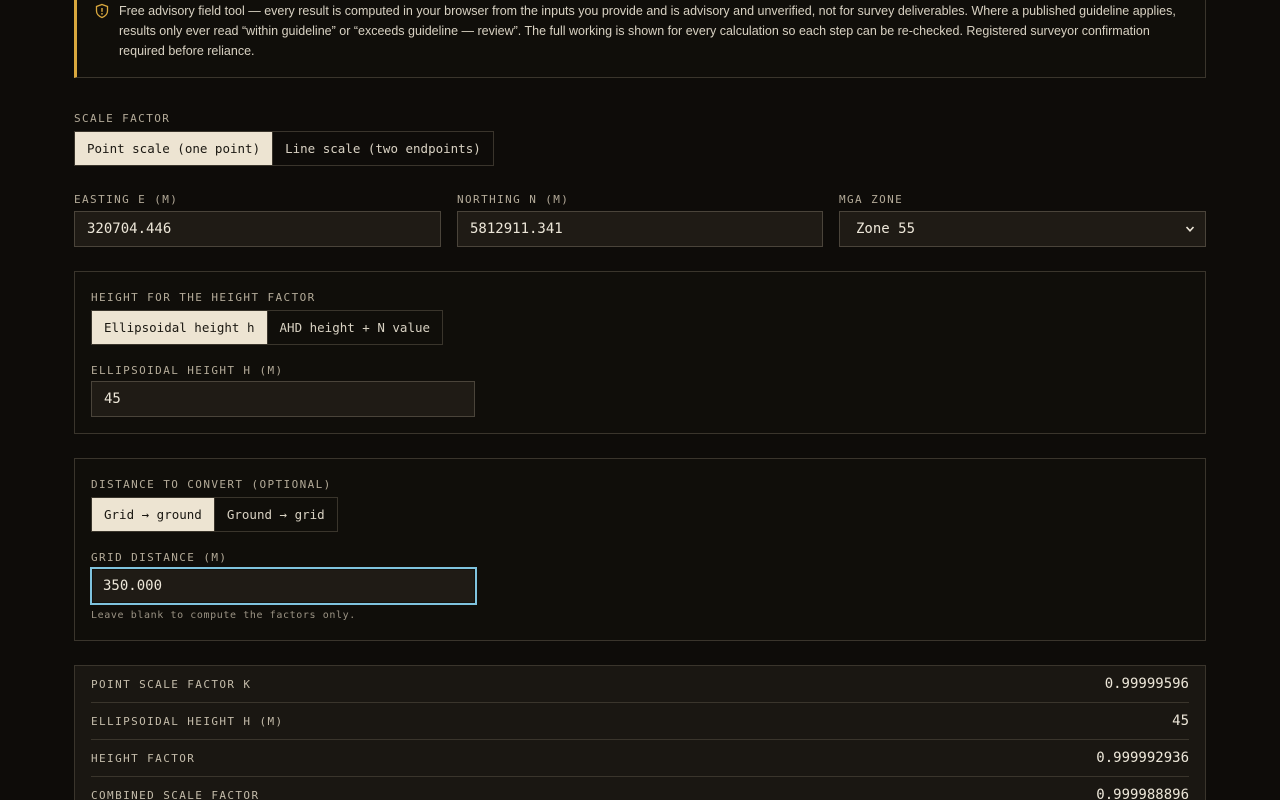 The height and width of the screenshot is (800, 1280). I want to click on ellipsoidal-height-option: Ellipsoidal height h, so click(179, 327).